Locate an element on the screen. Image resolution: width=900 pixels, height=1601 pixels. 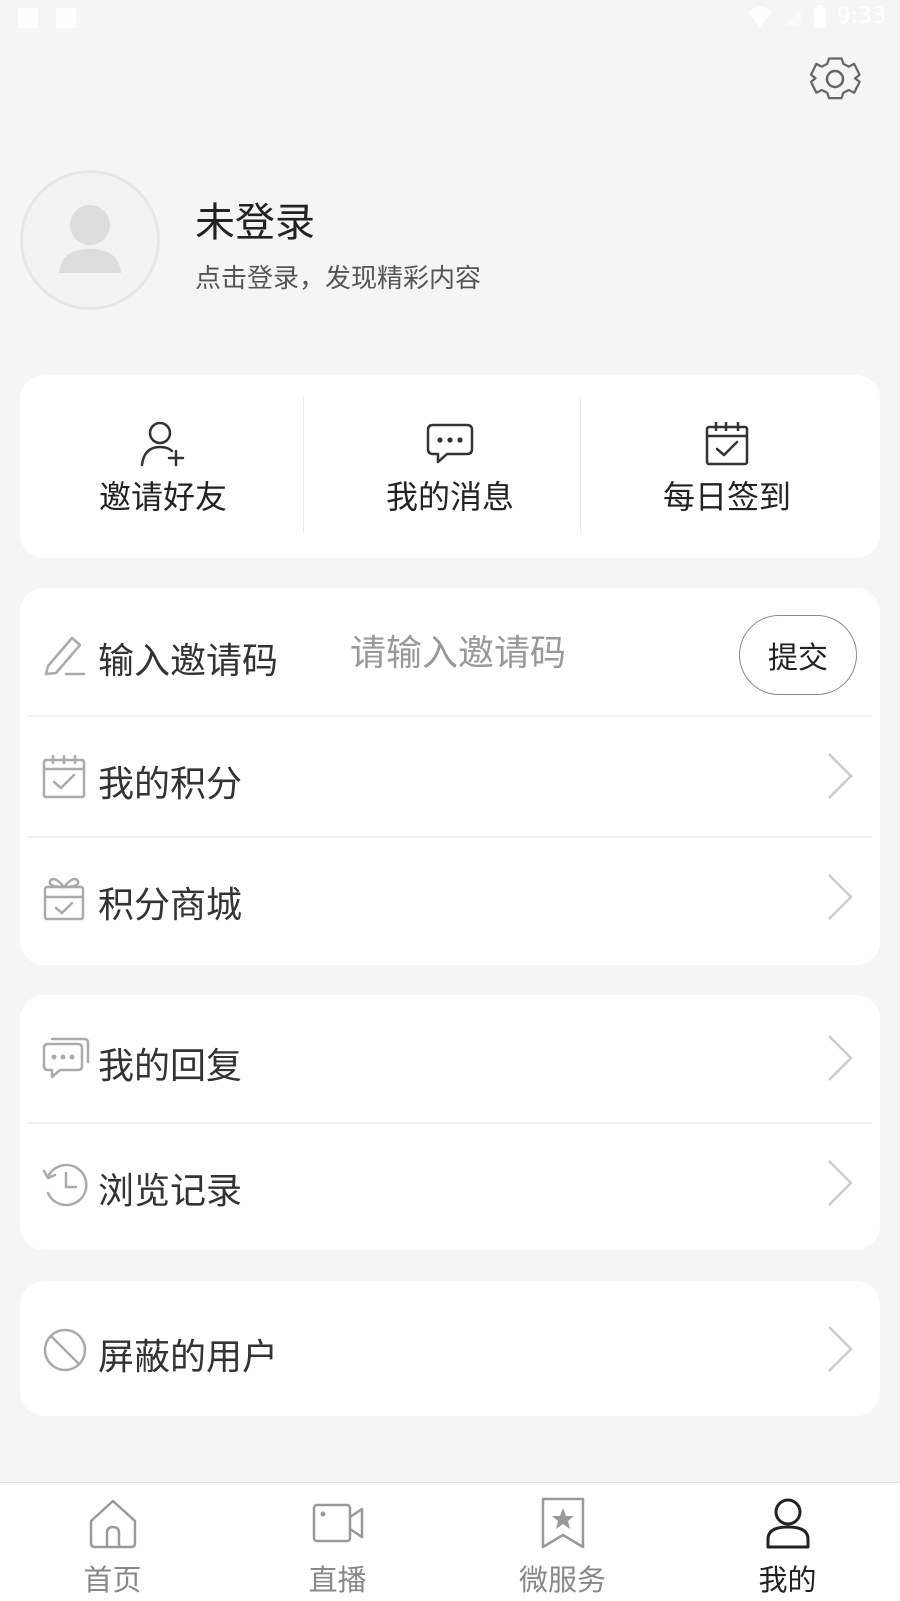
tab-micro-services: 微服务 is located at coordinates (562, 1542).